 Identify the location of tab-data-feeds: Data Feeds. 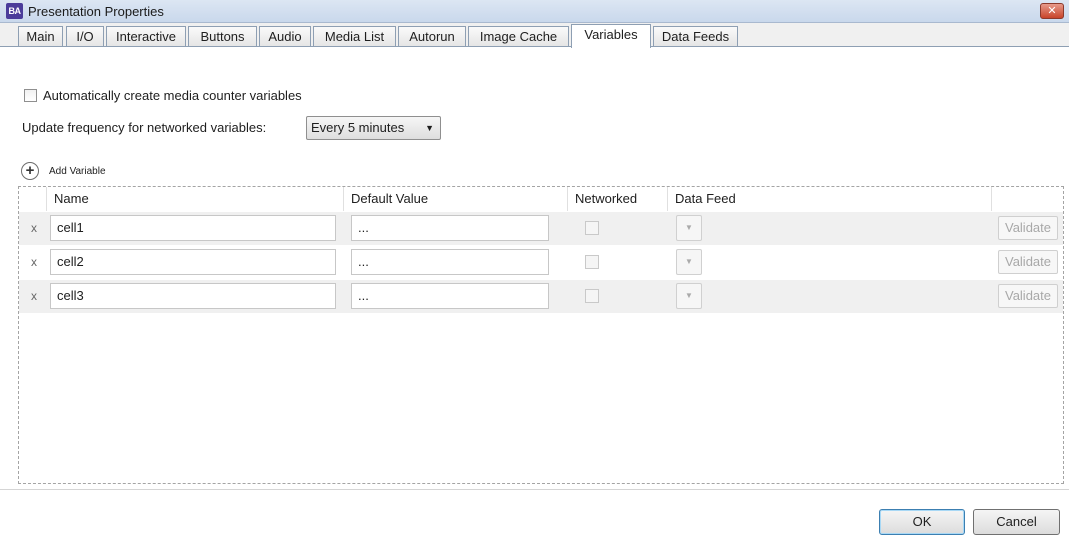
(695, 36).